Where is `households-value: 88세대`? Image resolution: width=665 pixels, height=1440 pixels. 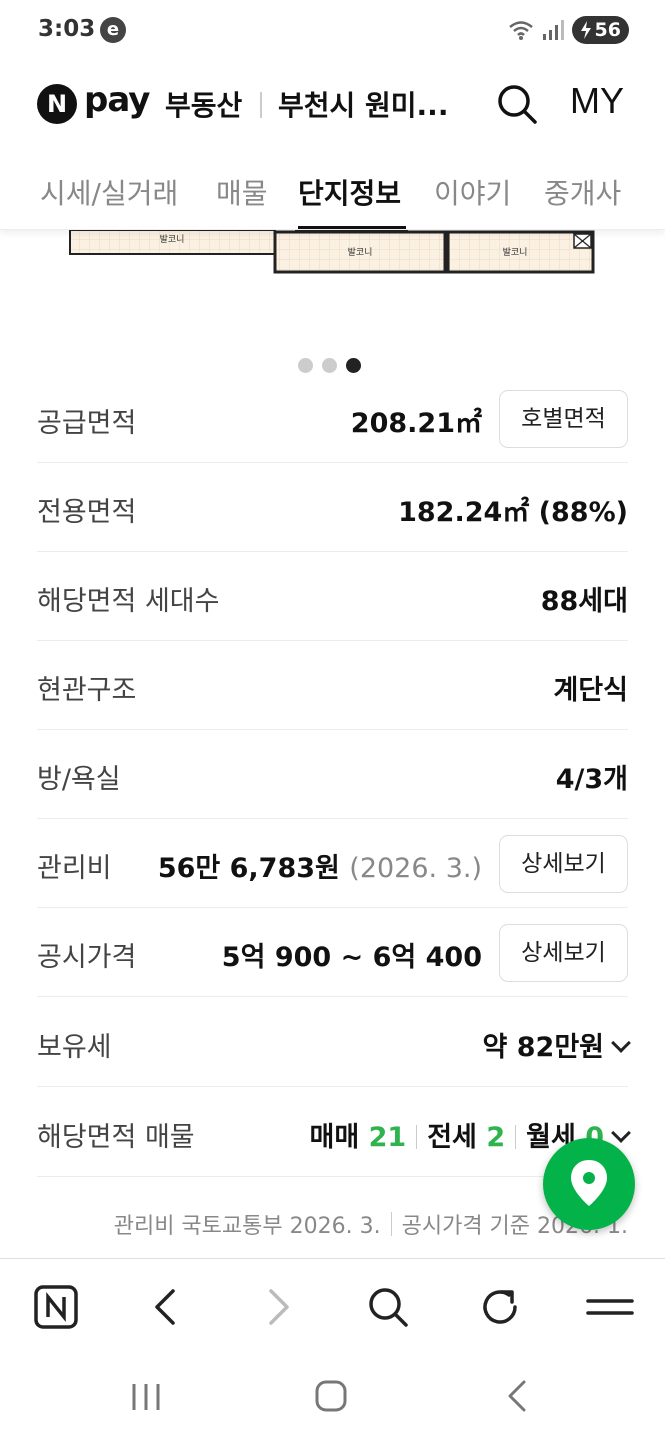 households-value: 88세대 is located at coordinates (584, 601).